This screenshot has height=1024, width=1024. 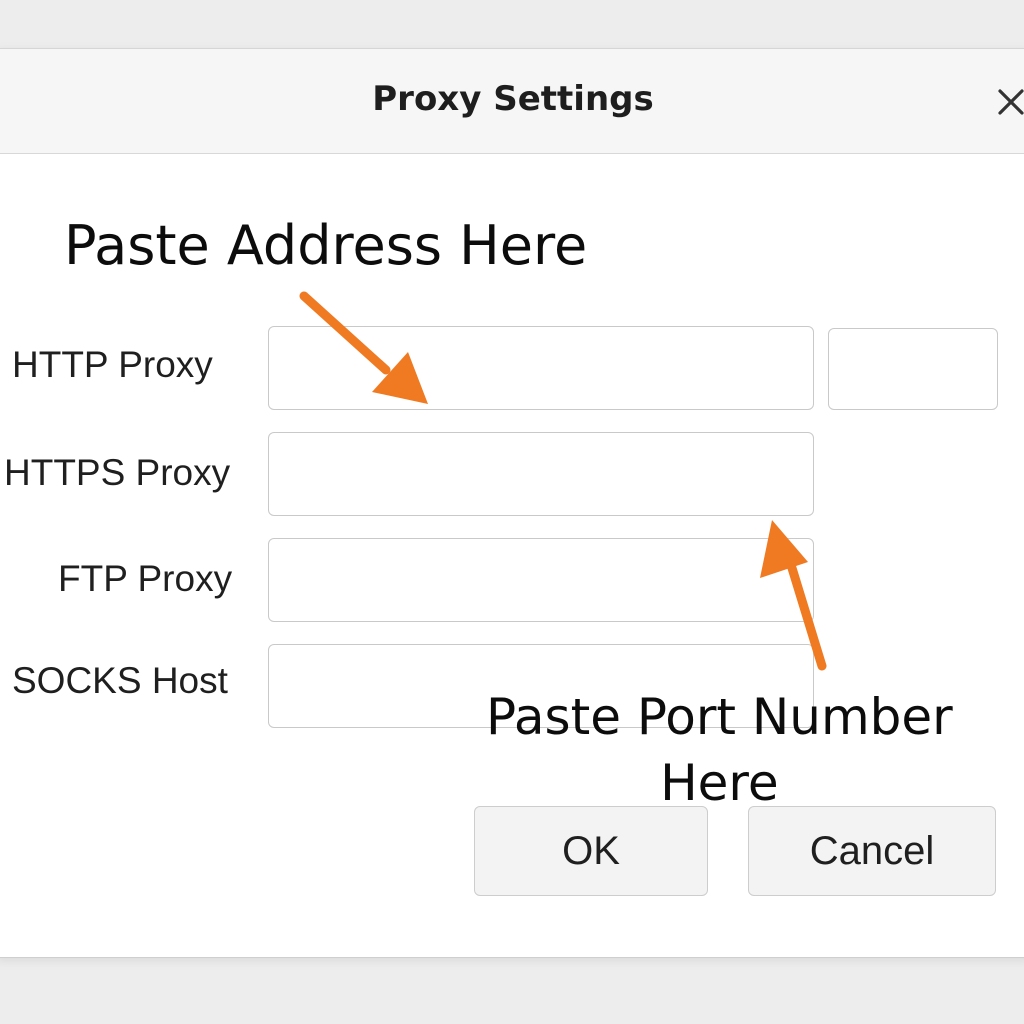 I want to click on ftp-proxy-label: FTP Proxy, so click(x=145, y=578).